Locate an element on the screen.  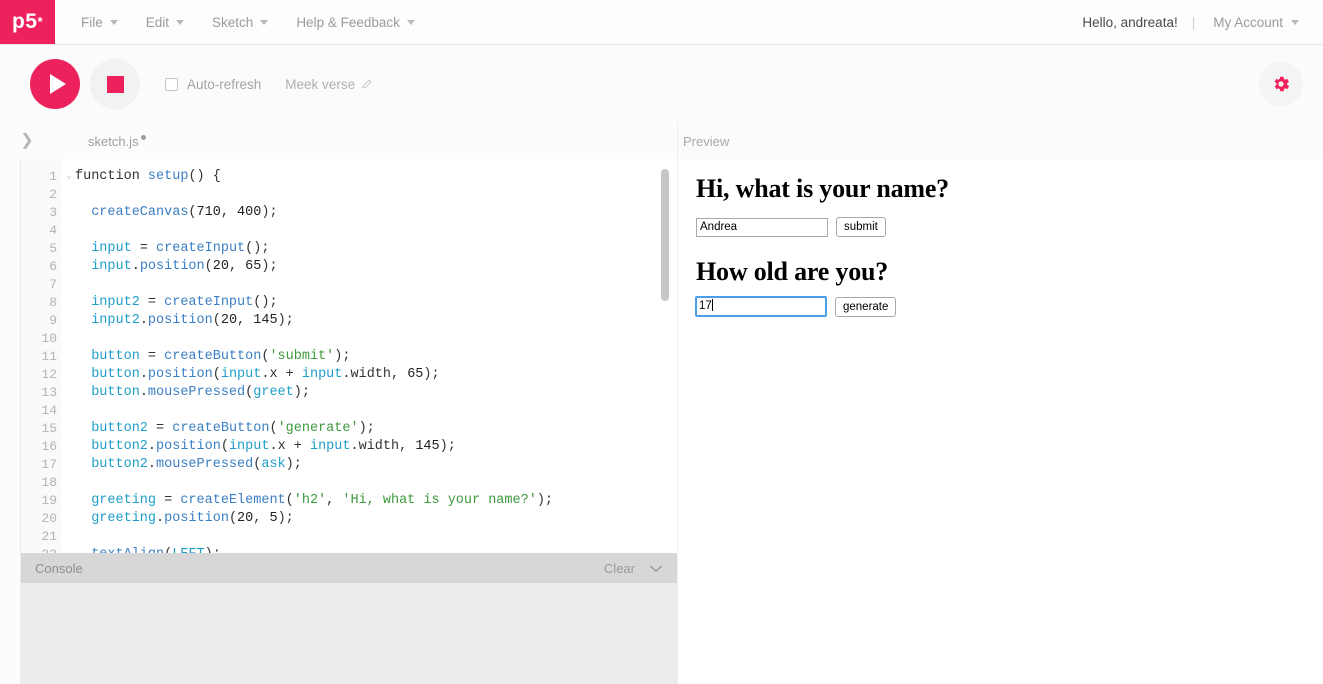
line-number: 5 is located at coordinates (53, 248).